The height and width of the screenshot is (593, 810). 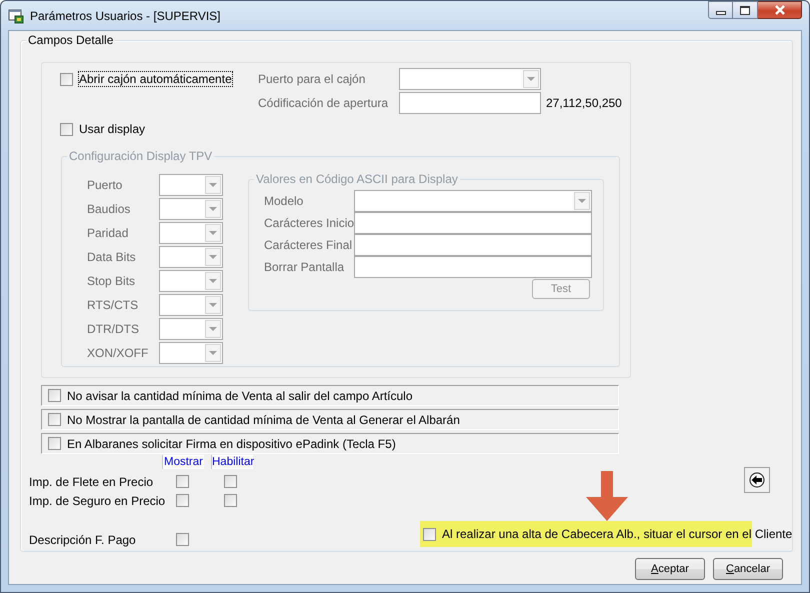 What do you see at coordinates (71, 40) in the screenshot?
I see `group-title: Campos Detalle` at bounding box center [71, 40].